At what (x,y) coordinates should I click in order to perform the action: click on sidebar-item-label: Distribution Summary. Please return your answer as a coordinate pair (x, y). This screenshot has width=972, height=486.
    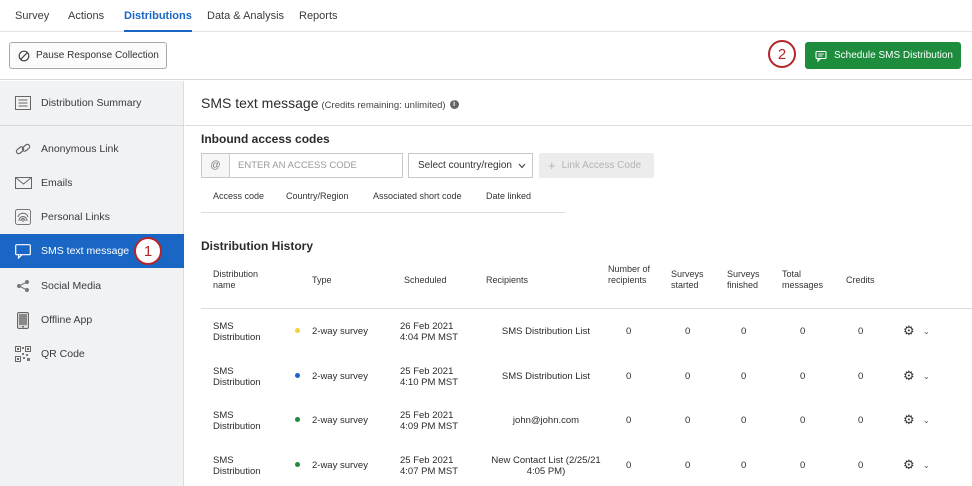
    Looking at the image, I should click on (91, 103).